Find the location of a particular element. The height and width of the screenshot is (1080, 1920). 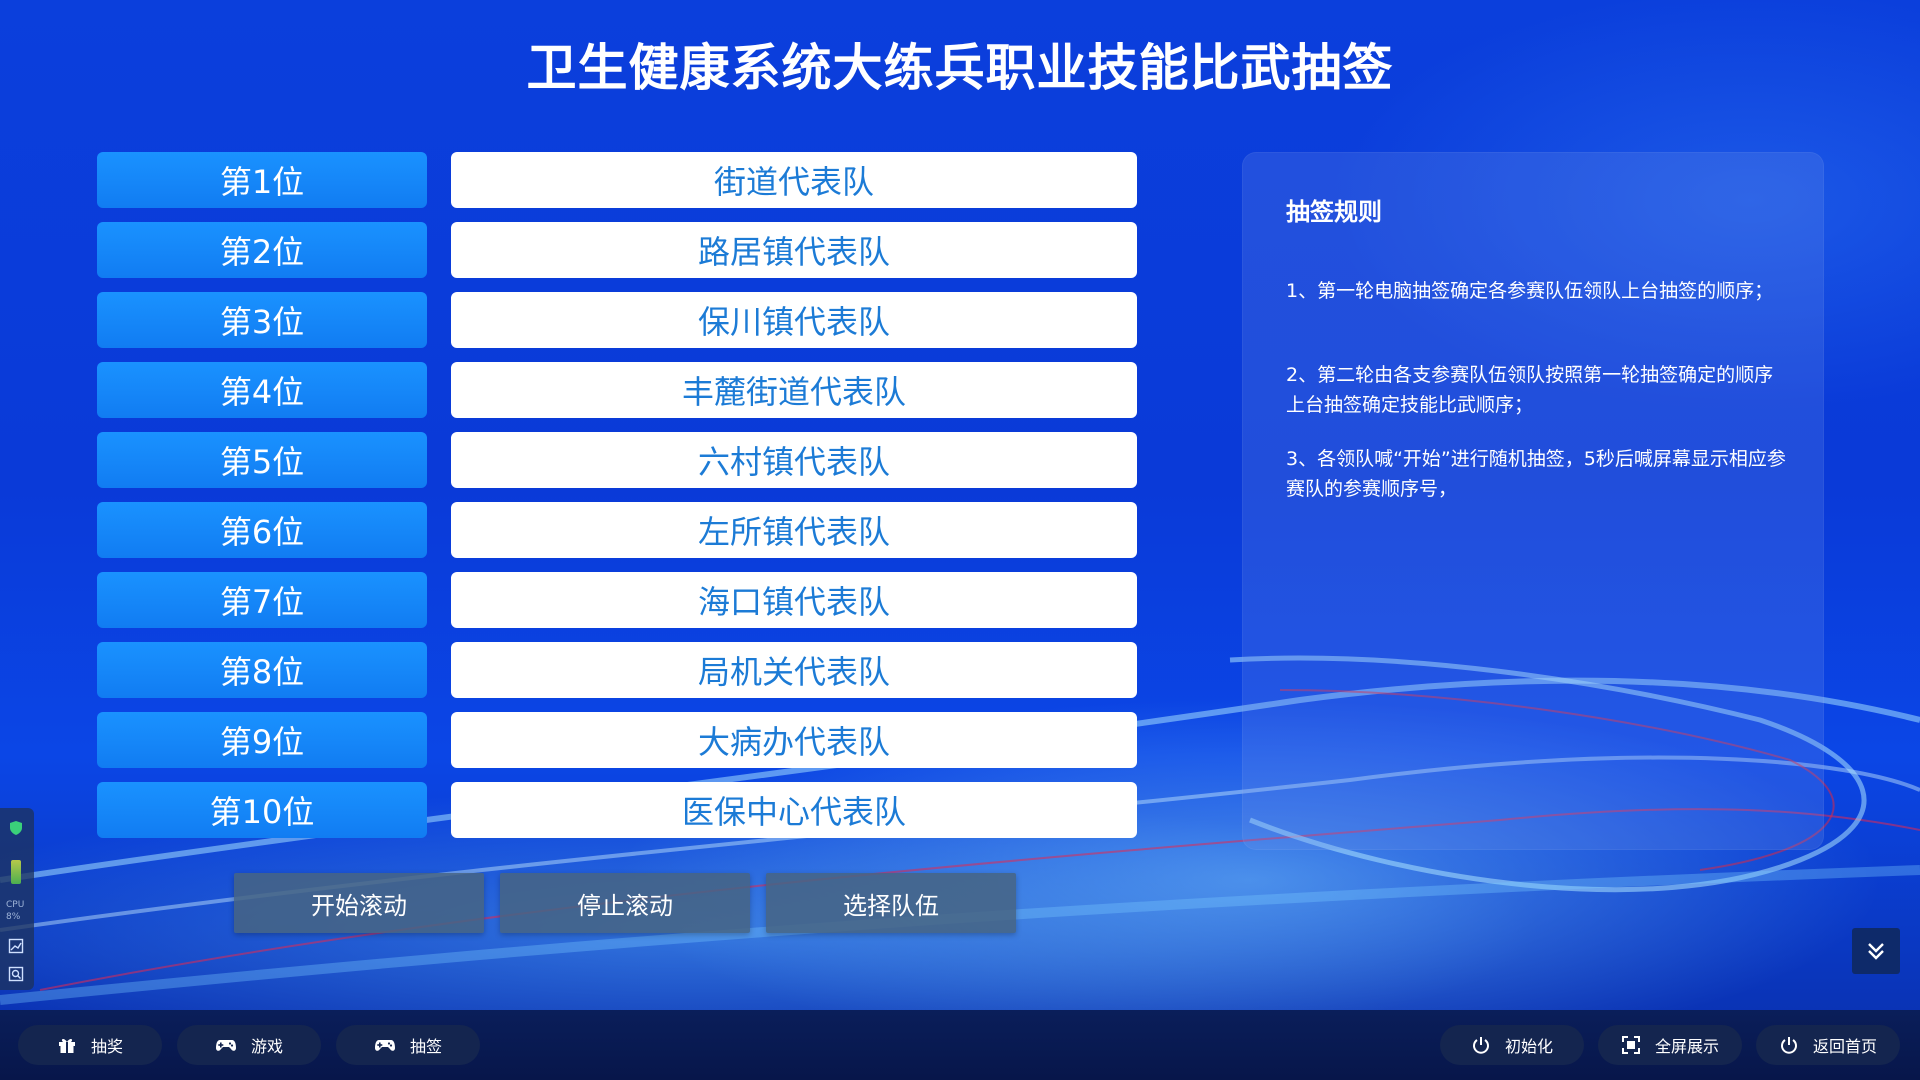

rule-item-2: 2、第二轮由各支参赛队伍领队按照第一轮抽签确定的顺序上台抽签确定技能比武顺序； is located at coordinates (1530, 390).